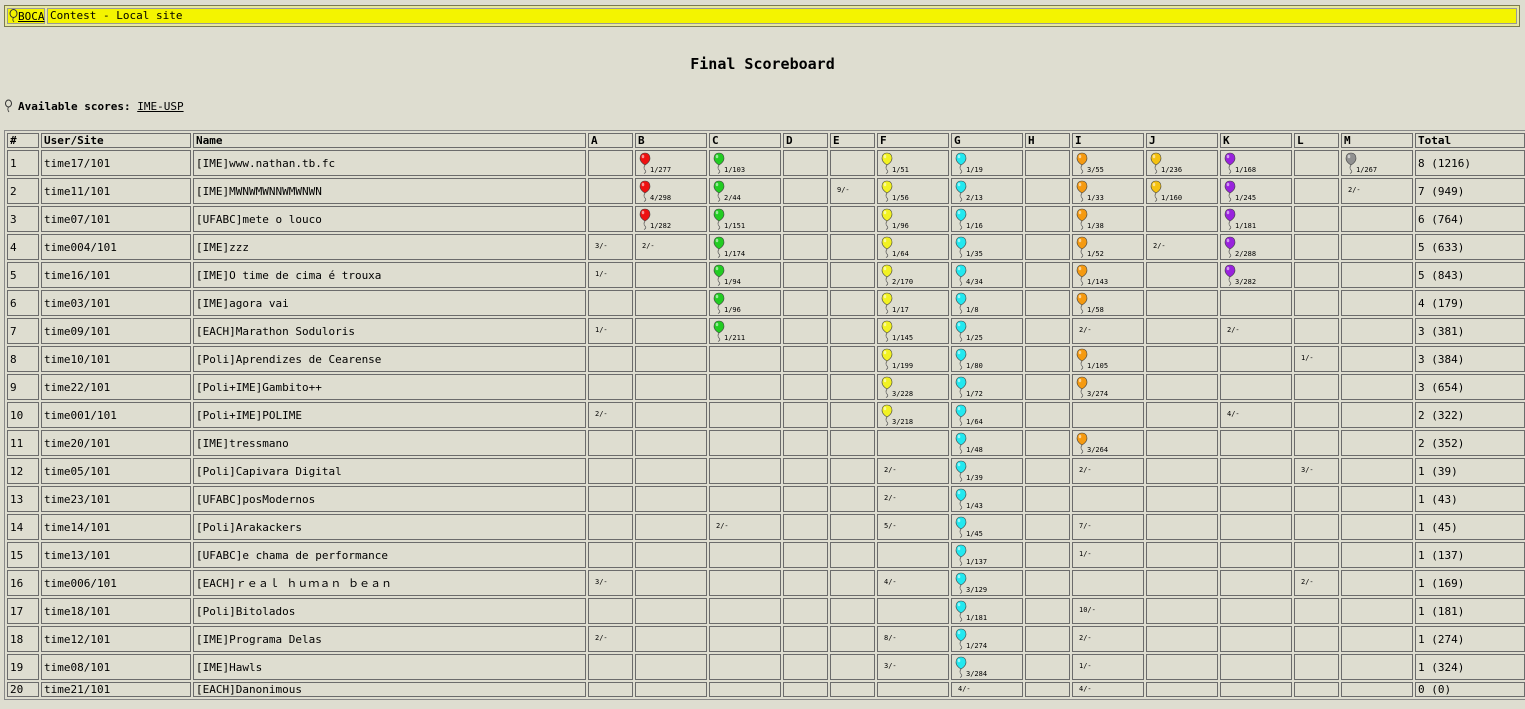 The width and height of the screenshot is (1525, 709). Describe the element at coordinates (23, 583) in the screenshot. I see `rank-cell: 16` at that location.